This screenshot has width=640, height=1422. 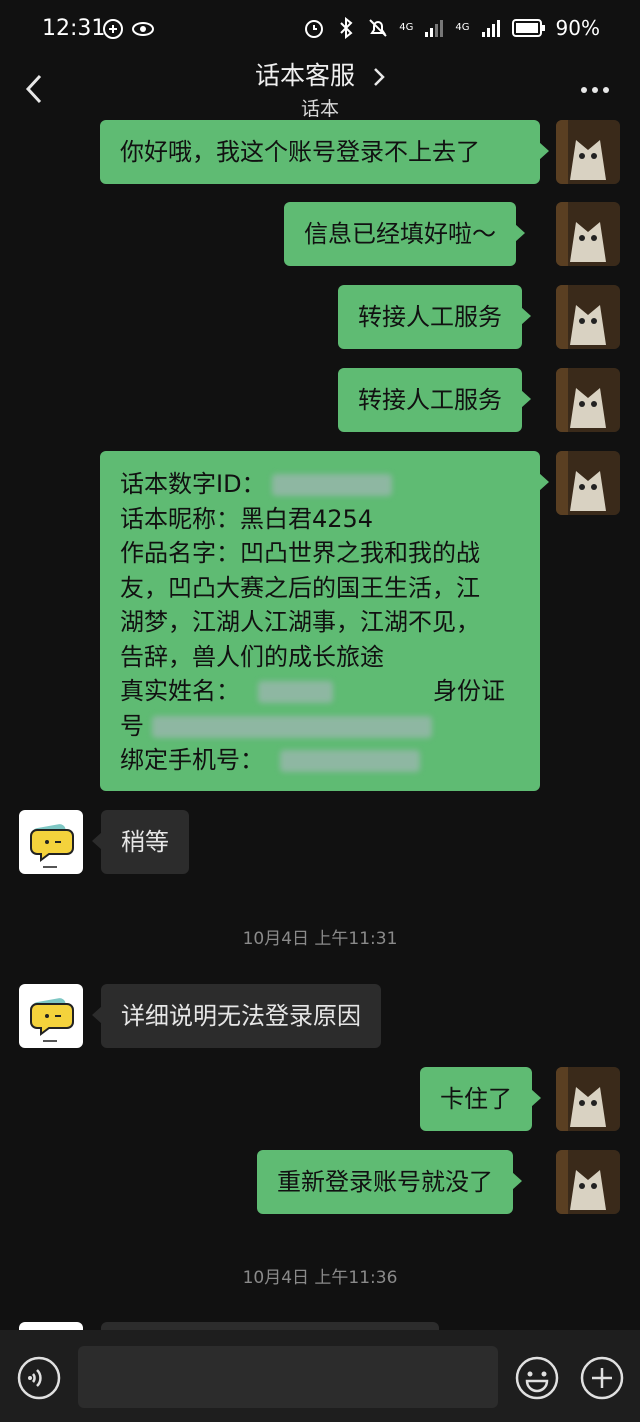 I want to click on form-line: 友，凹凸大赛之后的国王生活，江, so click(x=300, y=587).